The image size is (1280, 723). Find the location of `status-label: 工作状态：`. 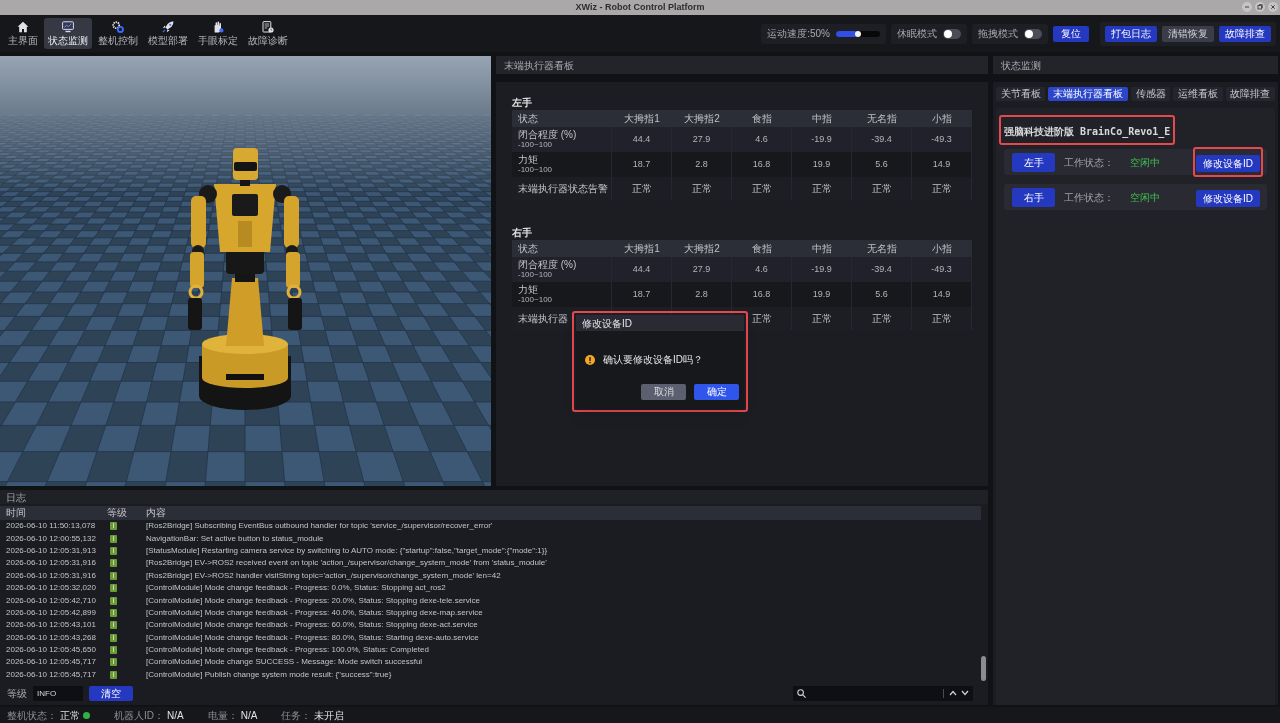

status-label: 工作状态： is located at coordinates (1089, 197).